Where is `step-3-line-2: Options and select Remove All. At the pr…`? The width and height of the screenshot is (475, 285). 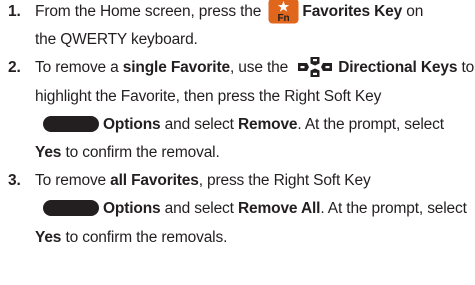
step-3-line-2: Options and select Remove All. At the pr… is located at coordinates (255, 209).